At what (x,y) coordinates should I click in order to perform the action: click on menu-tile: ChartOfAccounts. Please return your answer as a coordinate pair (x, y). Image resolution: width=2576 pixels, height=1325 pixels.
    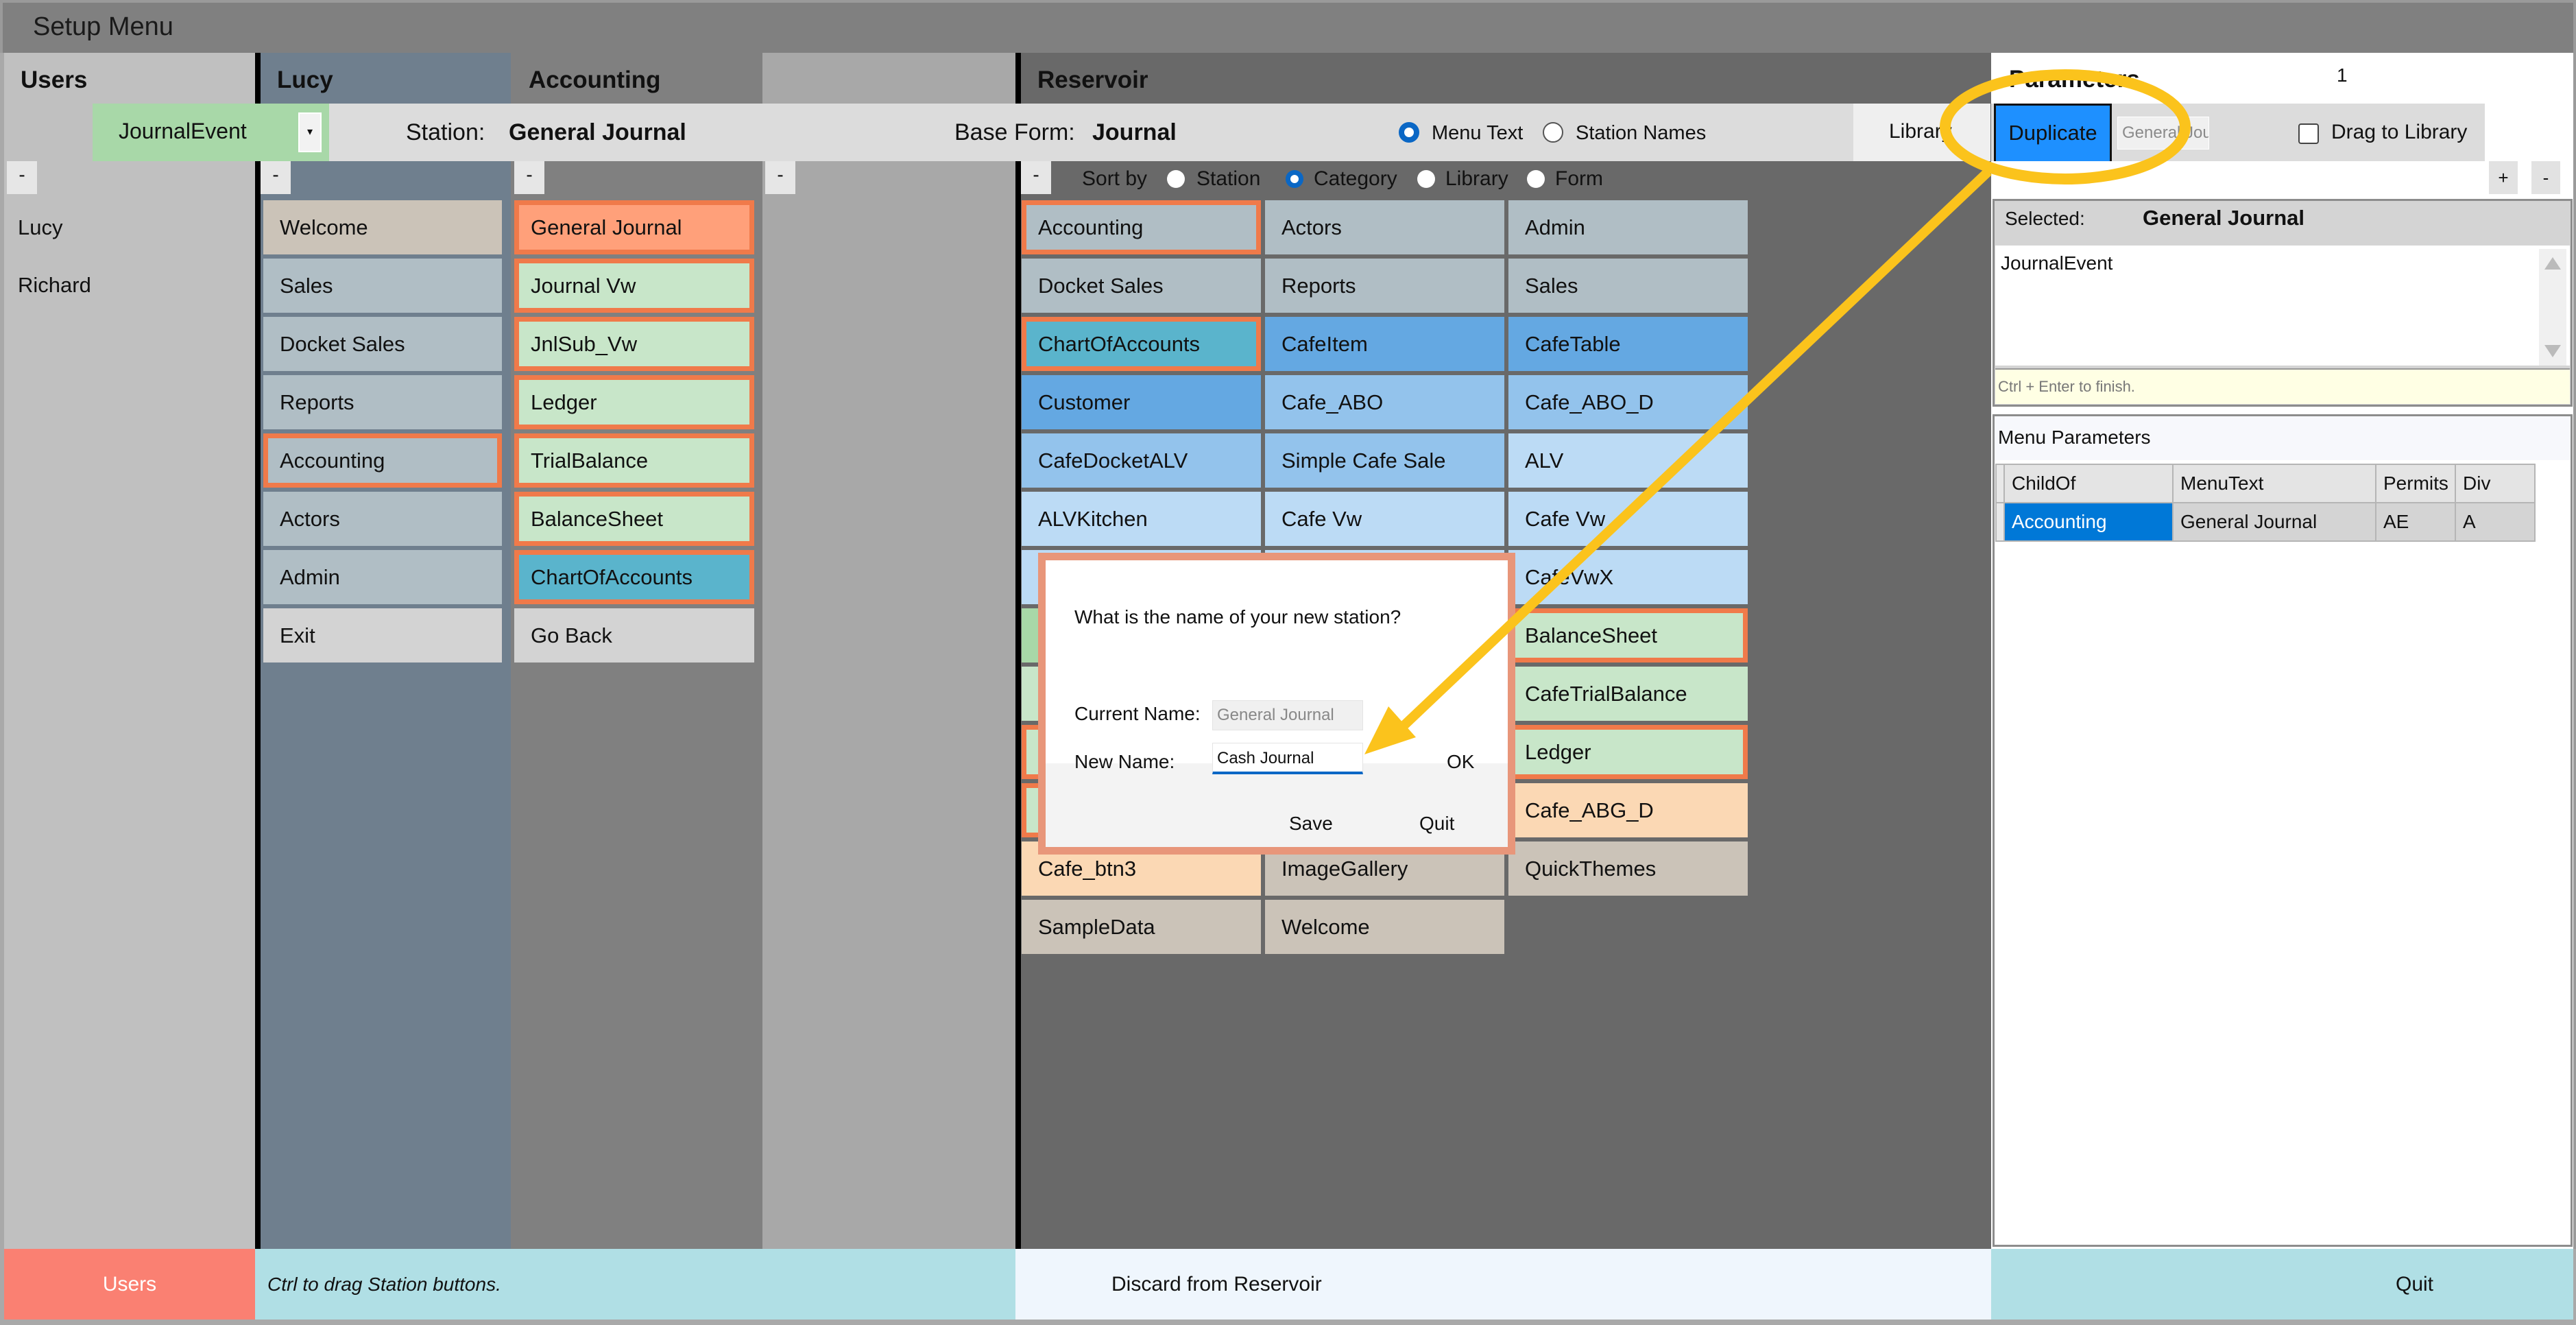
    Looking at the image, I should click on (634, 577).